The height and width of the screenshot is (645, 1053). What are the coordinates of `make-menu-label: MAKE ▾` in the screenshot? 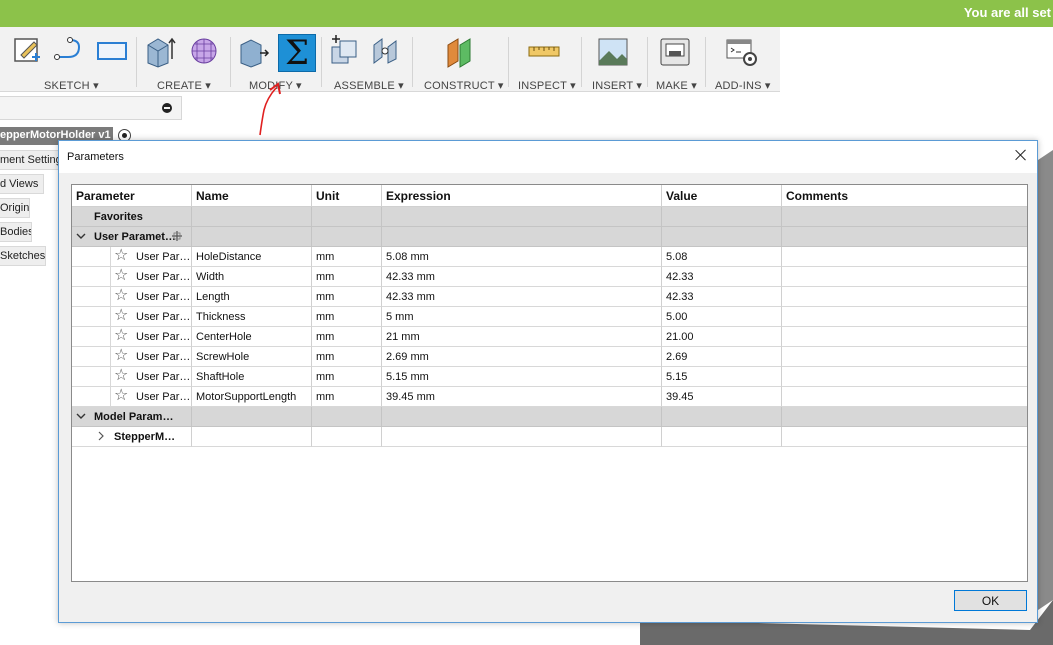 It's located at (676, 85).